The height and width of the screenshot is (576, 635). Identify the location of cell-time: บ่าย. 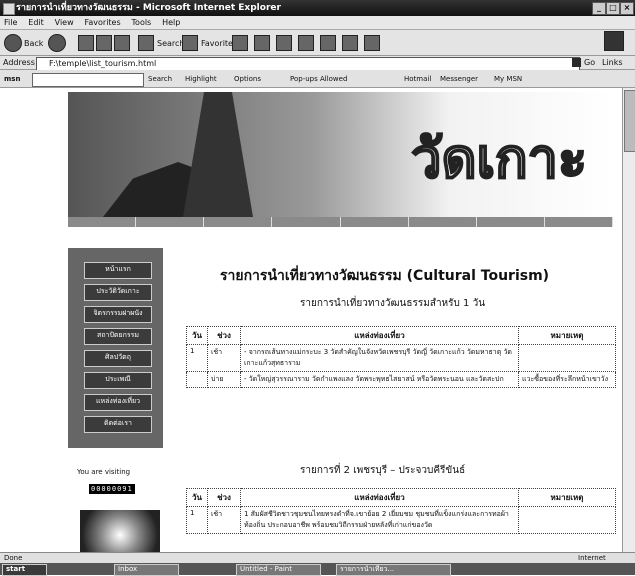
(224, 379).